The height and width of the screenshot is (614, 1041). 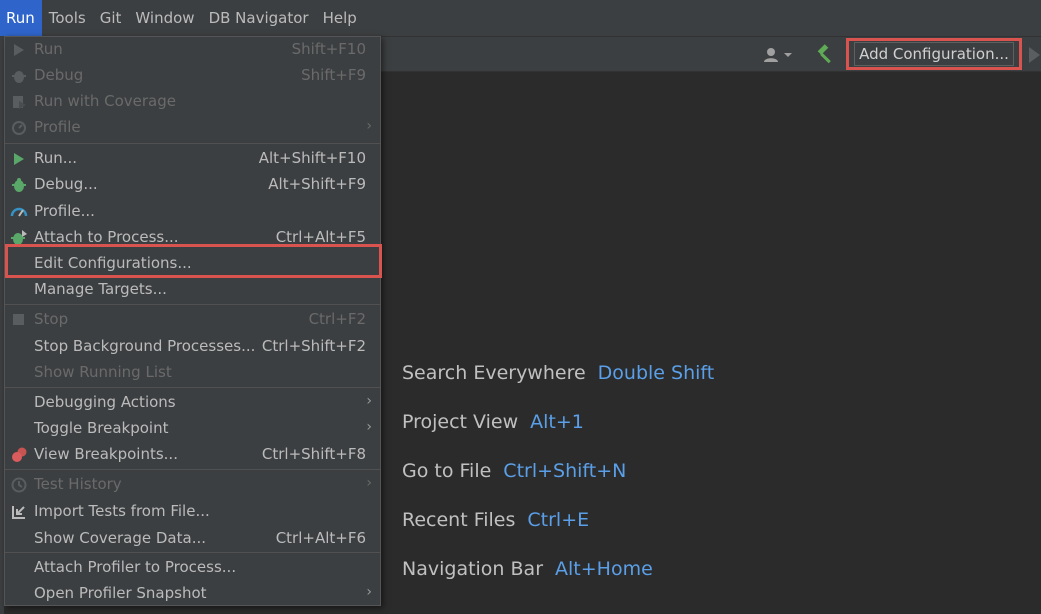 What do you see at coordinates (57, 127) in the screenshot?
I see `menu-item-label: Profile` at bounding box center [57, 127].